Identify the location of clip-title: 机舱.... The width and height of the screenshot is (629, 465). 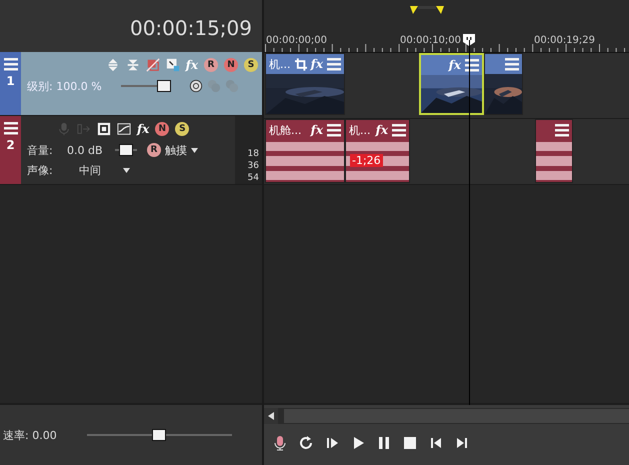
(285, 130).